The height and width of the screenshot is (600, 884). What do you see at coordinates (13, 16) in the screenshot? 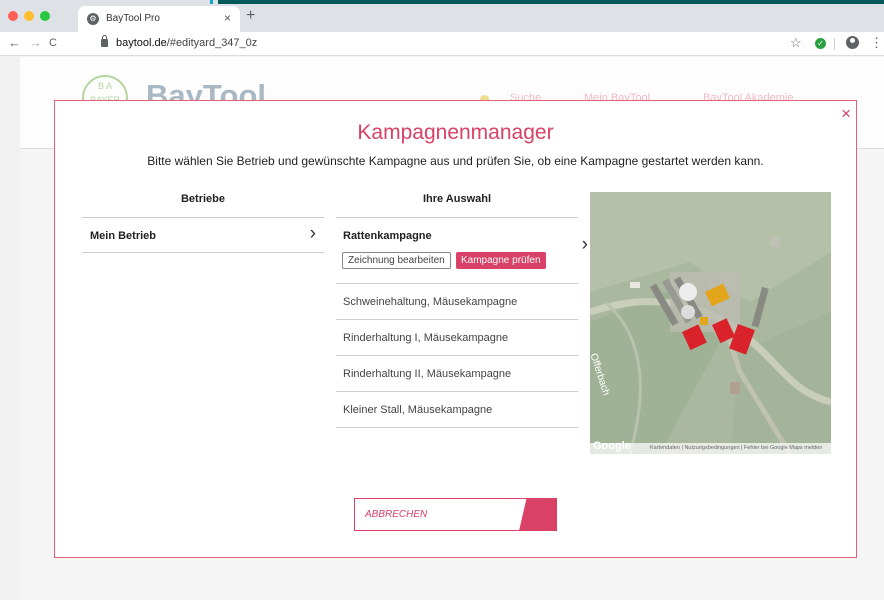
I see `close-window-icon` at bounding box center [13, 16].